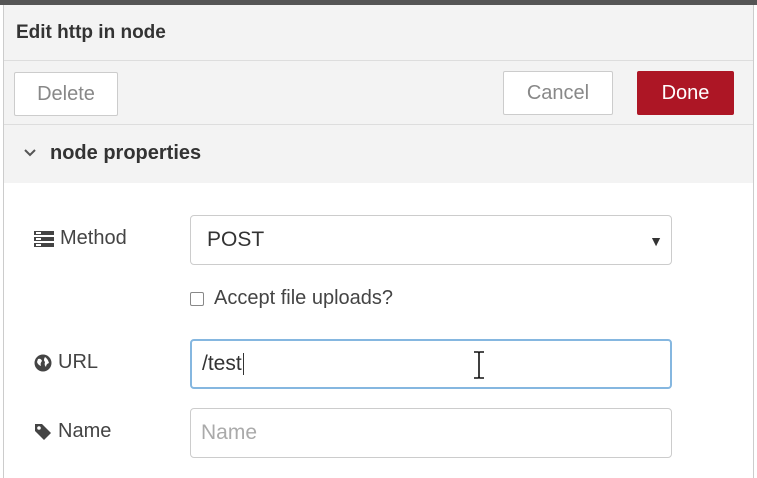 The image size is (757, 478). I want to click on method-selected-value: POST, so click(236, 239).